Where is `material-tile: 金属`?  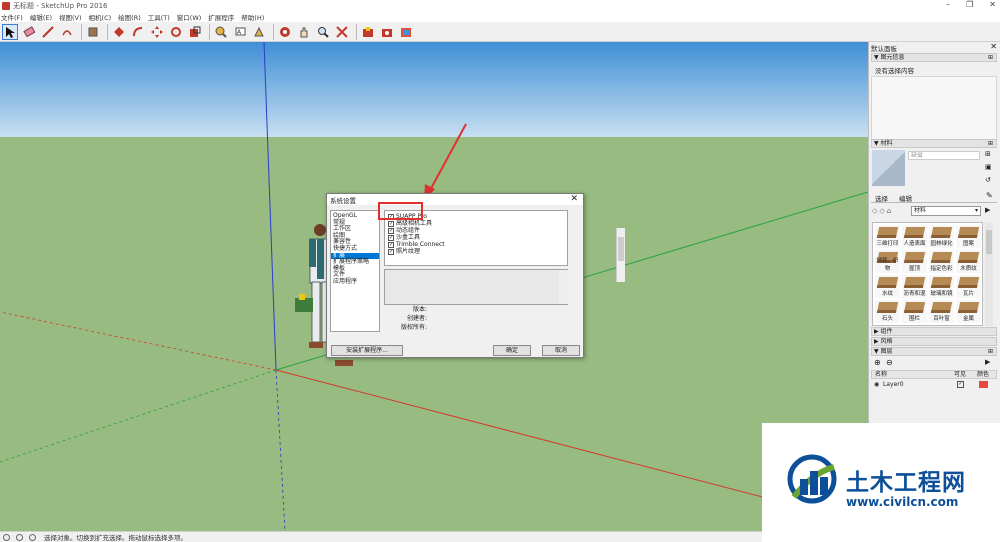
material-tile: 金属 is located at coordinates (968, 311).